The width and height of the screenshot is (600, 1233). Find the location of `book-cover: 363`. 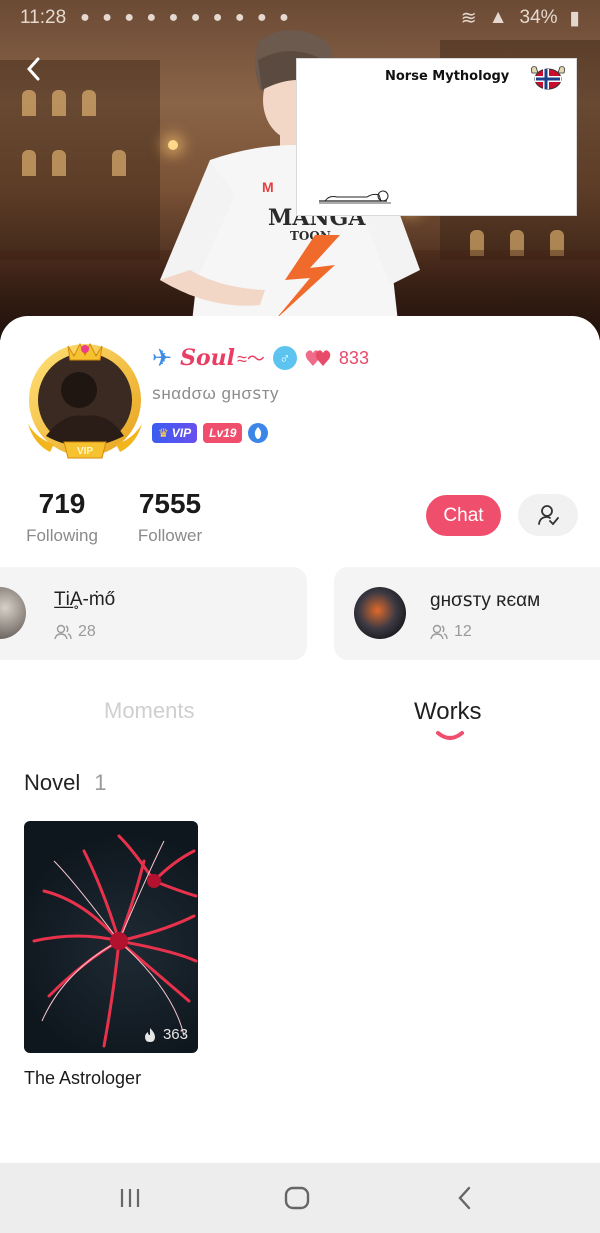

book-cover: 363 is located at coordinates (111, 937).